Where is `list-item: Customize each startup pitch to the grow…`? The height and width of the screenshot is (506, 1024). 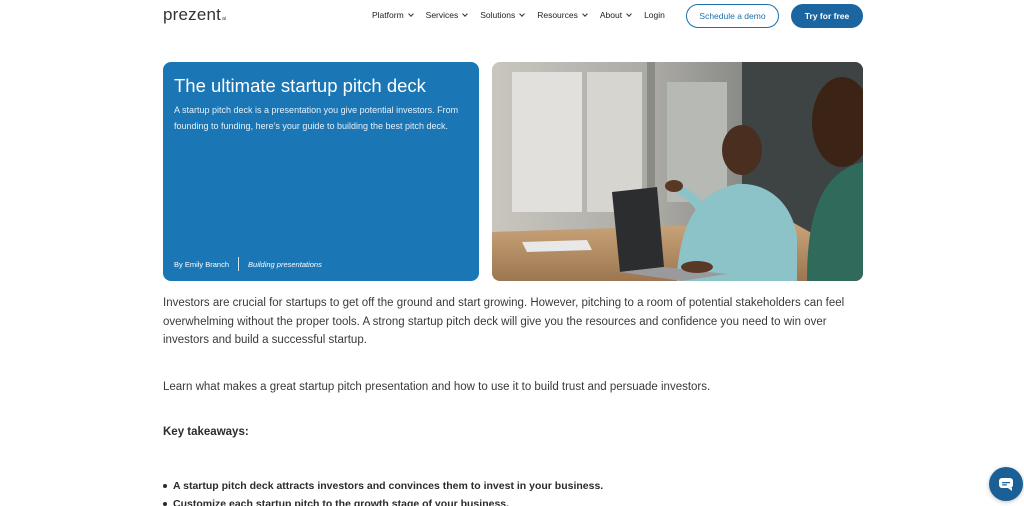
list-item: Customize each startup pitch to the grow… is located at coordinates (336, 502).